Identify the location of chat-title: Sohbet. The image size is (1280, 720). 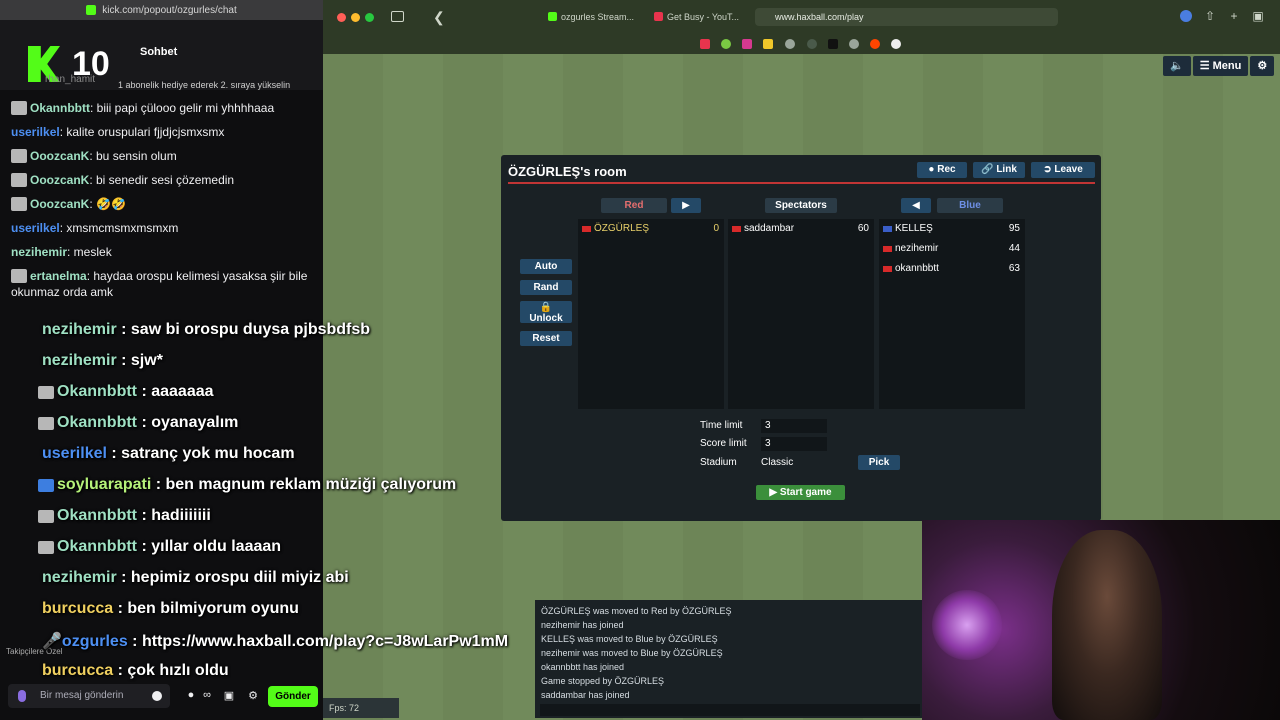
(159, 52).